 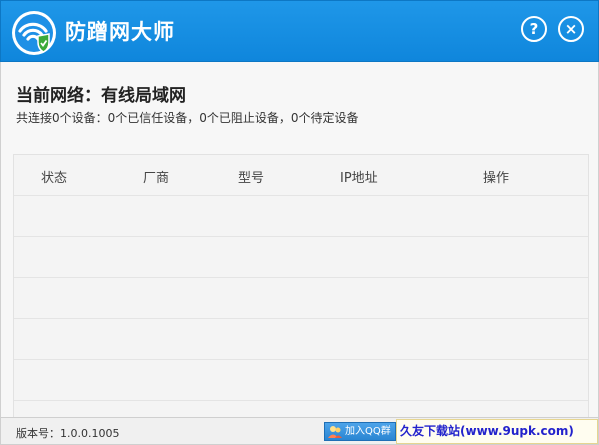 What do you see at coordinates (120, 32) in the screenshot?
I see `app-title: 防蹭网大师` at bounding box center [120, 32].